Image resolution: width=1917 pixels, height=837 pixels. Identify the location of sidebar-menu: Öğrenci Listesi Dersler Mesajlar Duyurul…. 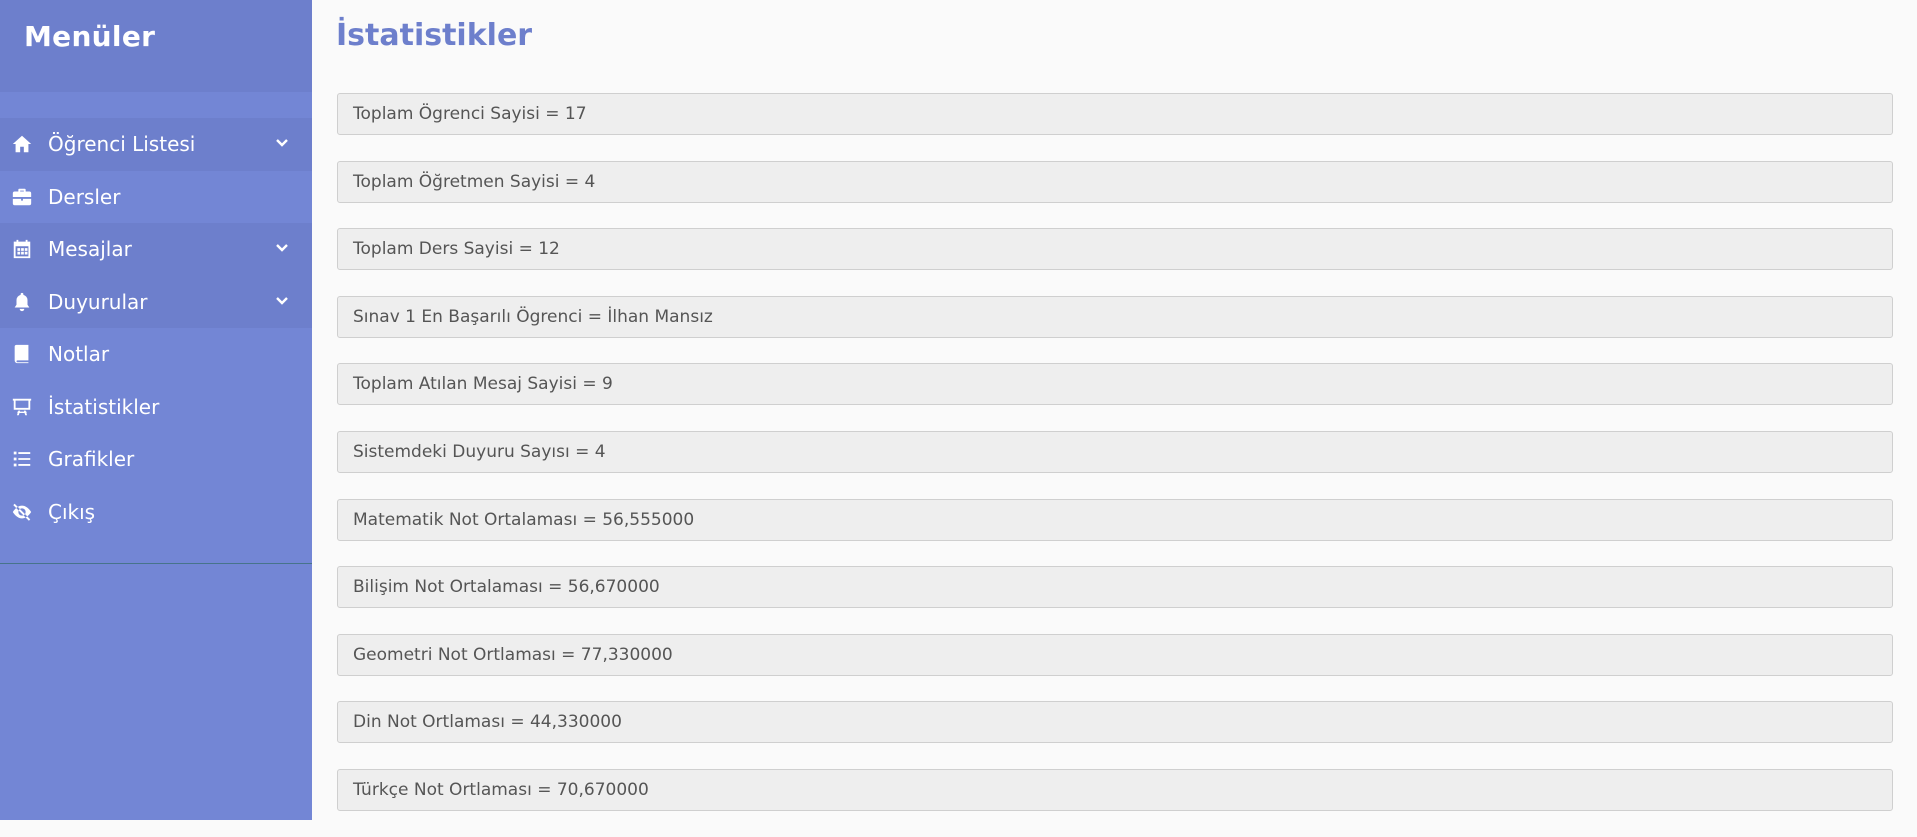
(156, 328).